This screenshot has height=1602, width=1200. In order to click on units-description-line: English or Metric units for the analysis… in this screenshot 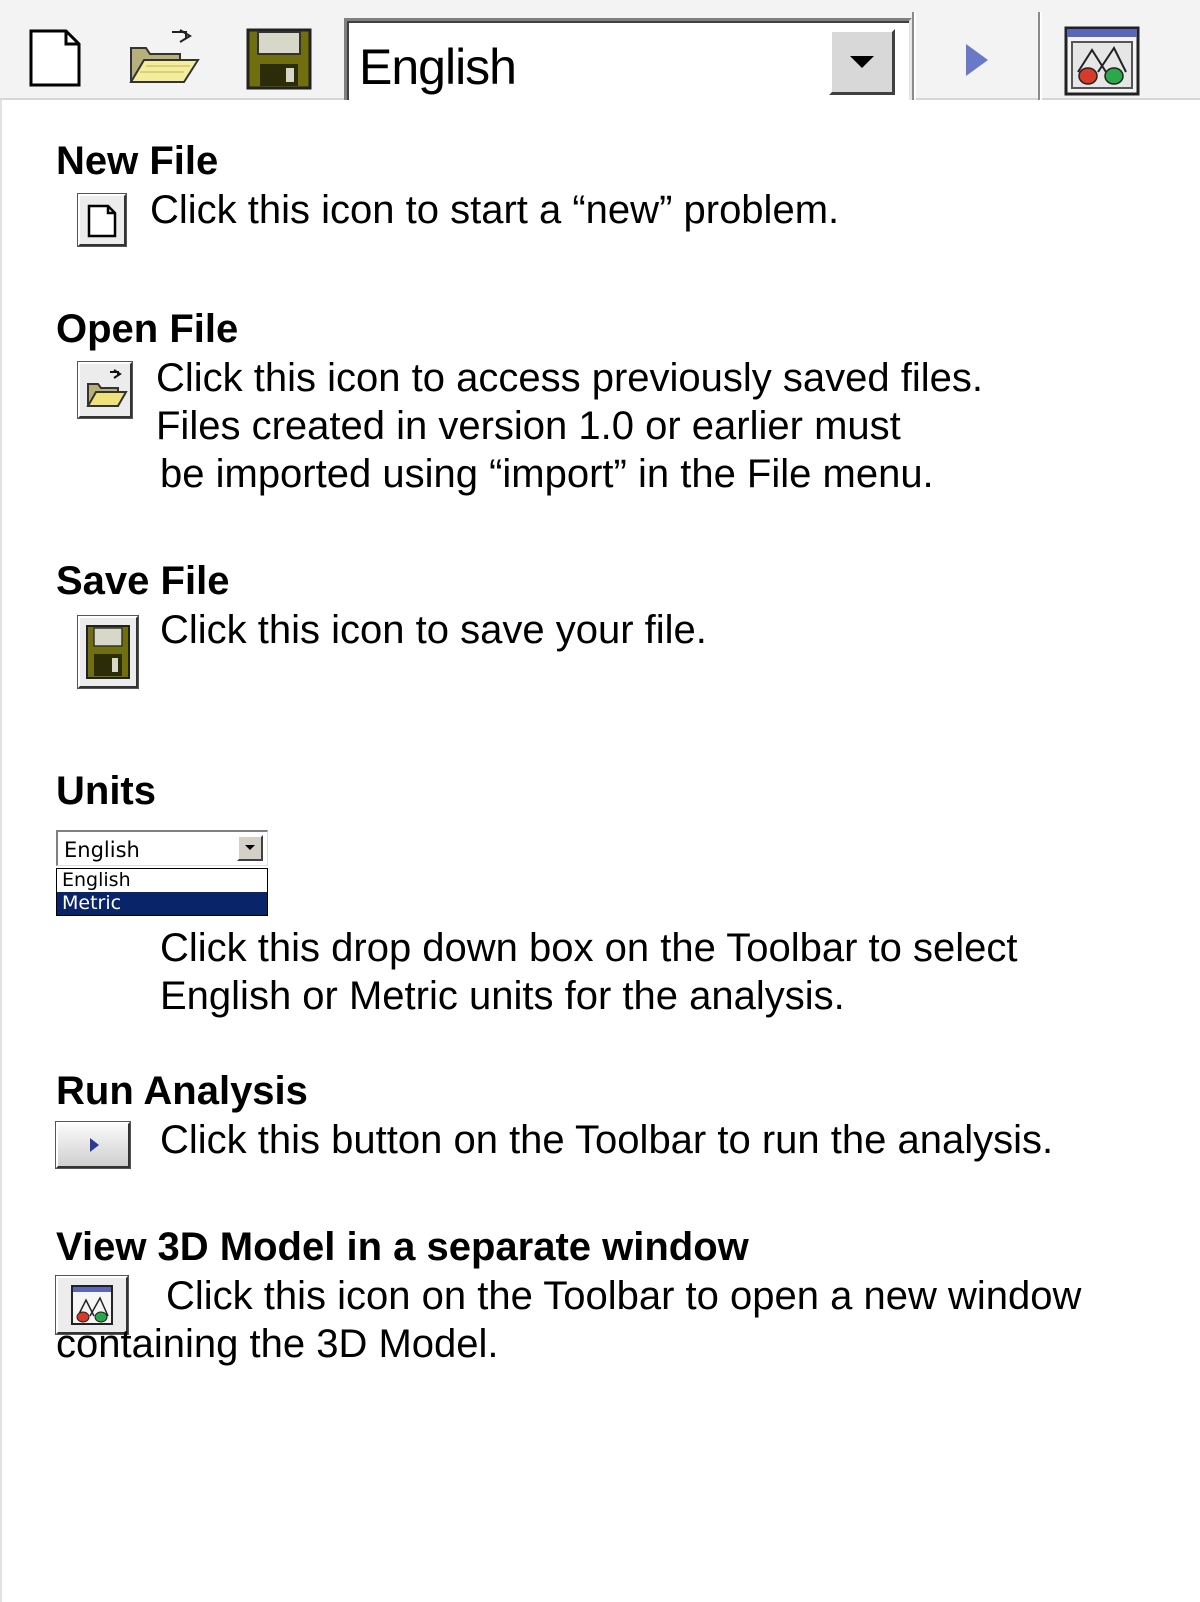, I will do `click(502, 996)`.